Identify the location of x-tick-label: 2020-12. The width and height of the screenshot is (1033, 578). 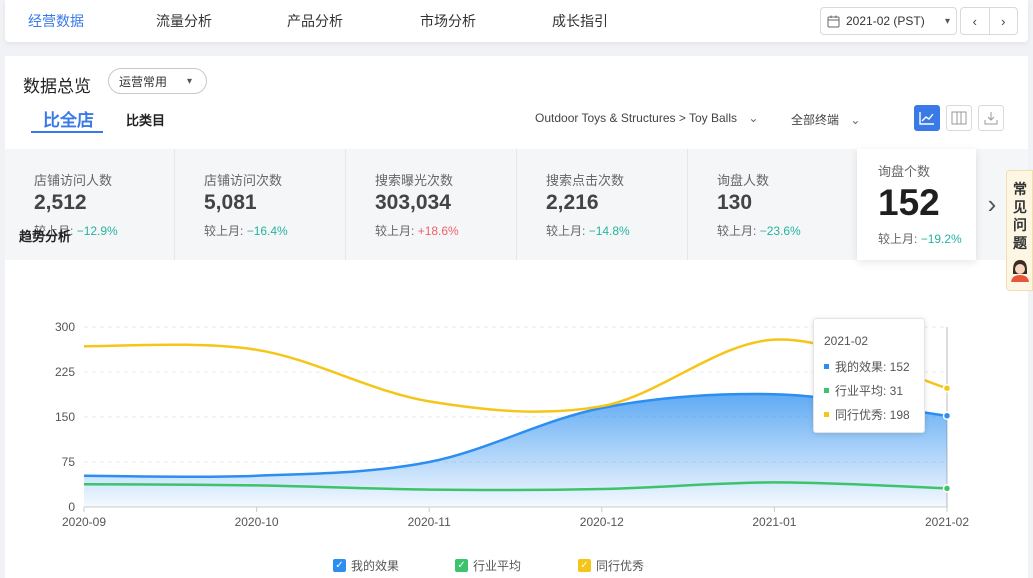
(602, 522).